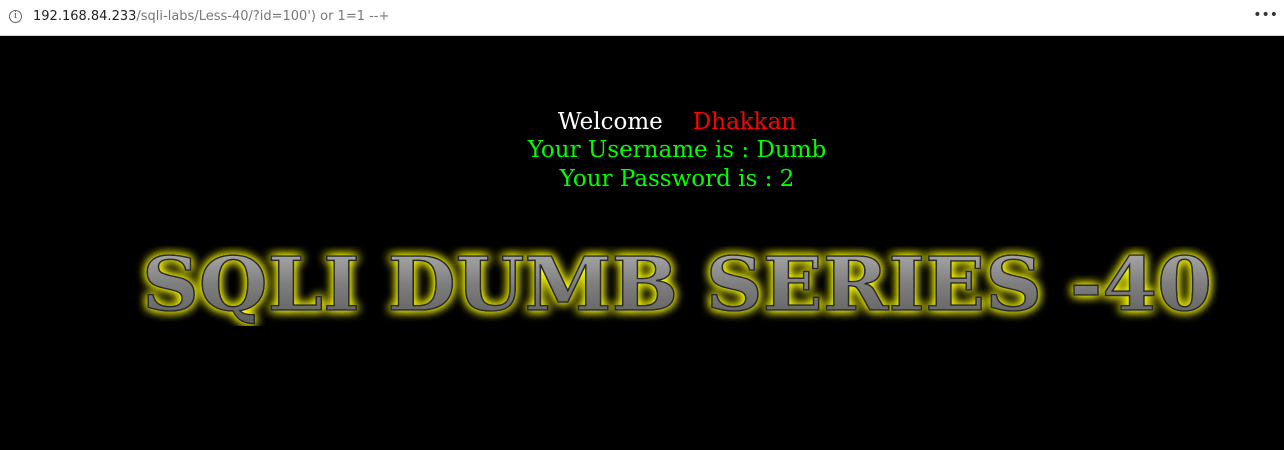 Image resolution: width=1284 pixels, height=450 pixels. I want to click on welcome-line: Welcome Dhakkan, so click(642, 122).